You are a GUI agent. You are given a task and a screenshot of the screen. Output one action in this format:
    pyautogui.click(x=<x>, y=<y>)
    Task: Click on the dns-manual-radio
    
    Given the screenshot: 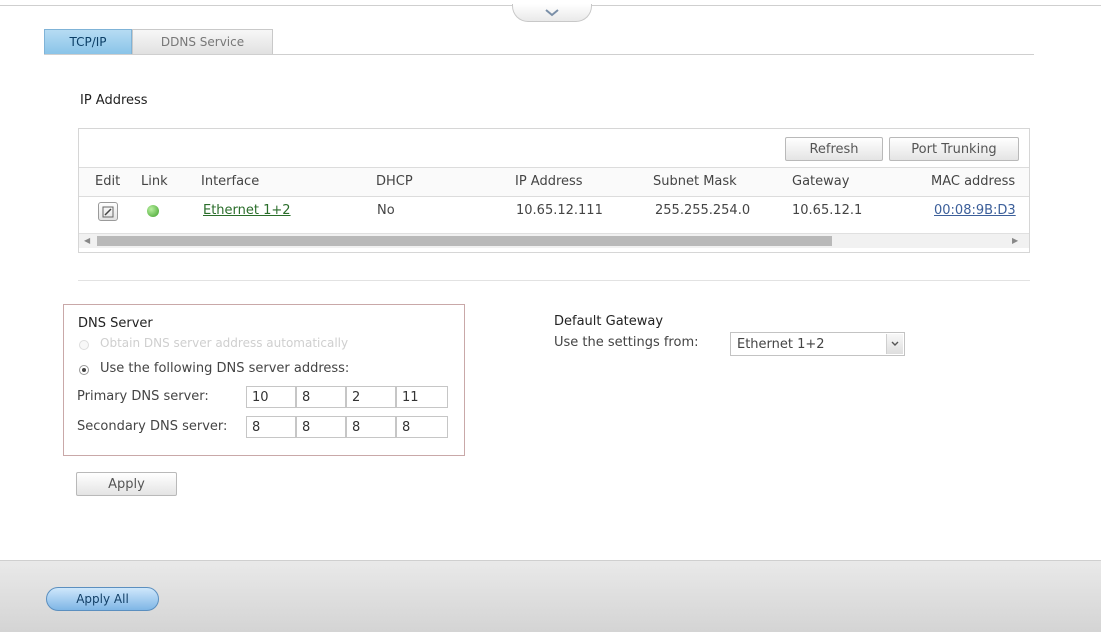 What is the action you would take?
    pyautogui.click(x=84, y=370)
    